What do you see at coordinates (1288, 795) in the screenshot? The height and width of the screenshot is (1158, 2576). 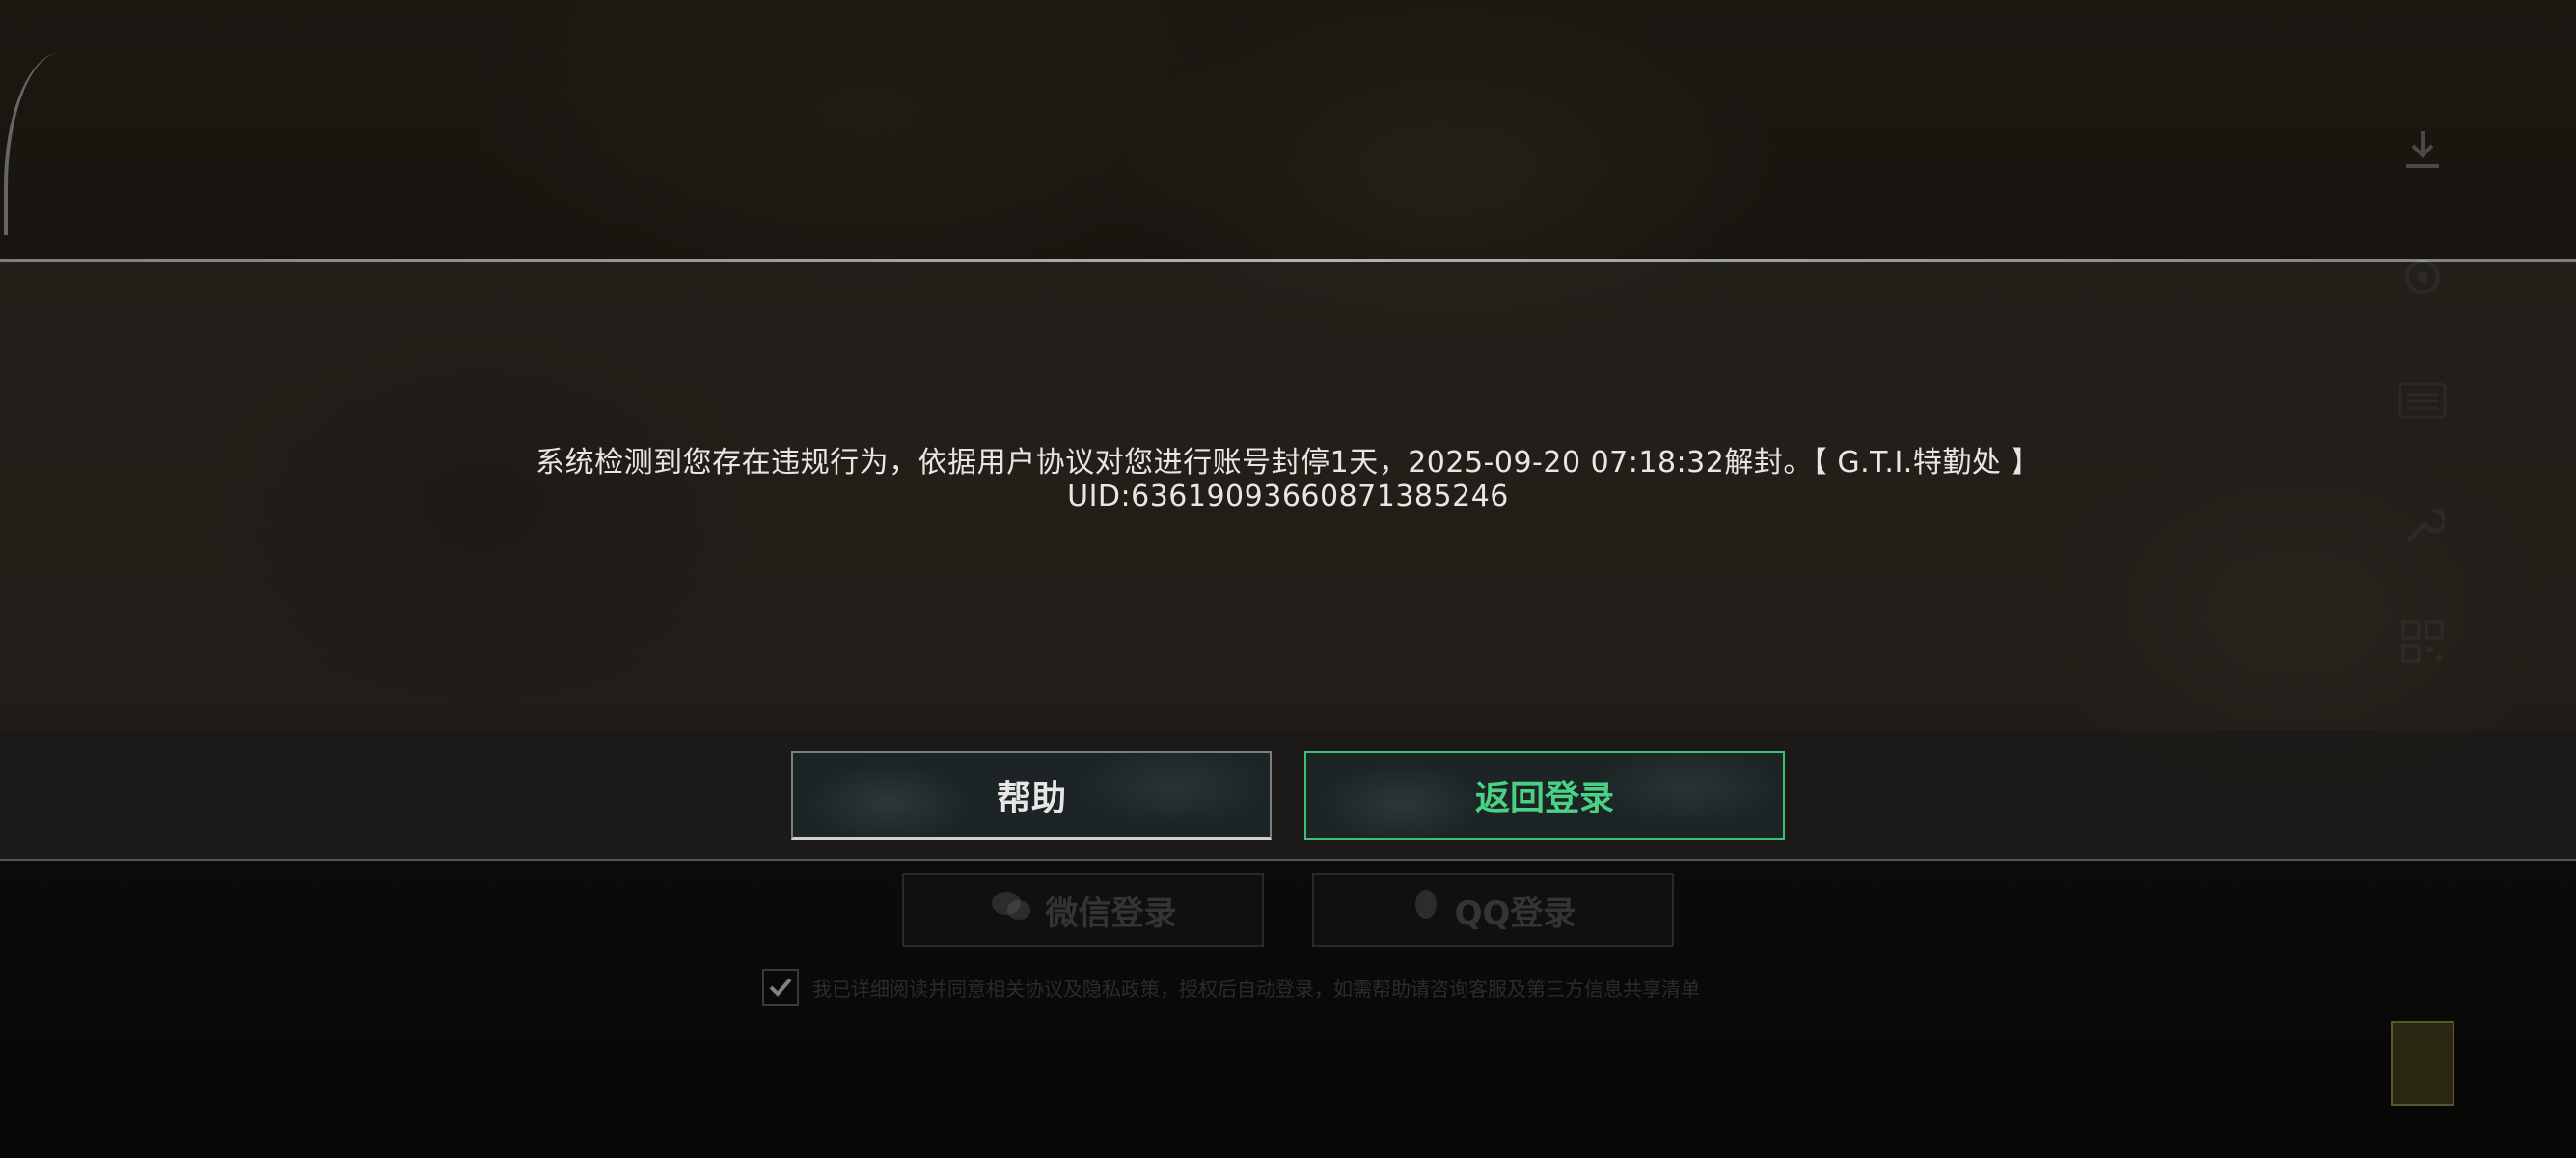 I see `dialog-button-band` at bounding box center [1288, 795].